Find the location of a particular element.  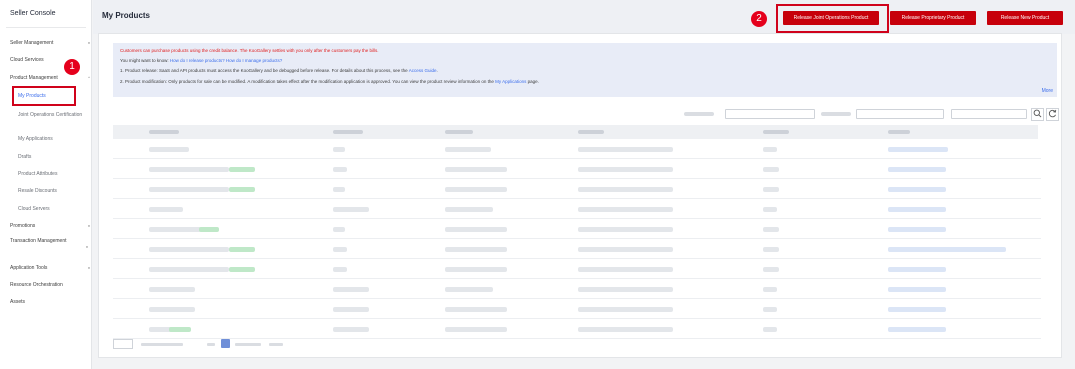

step-badge-2: 2 is located at coordinates (759, 19).